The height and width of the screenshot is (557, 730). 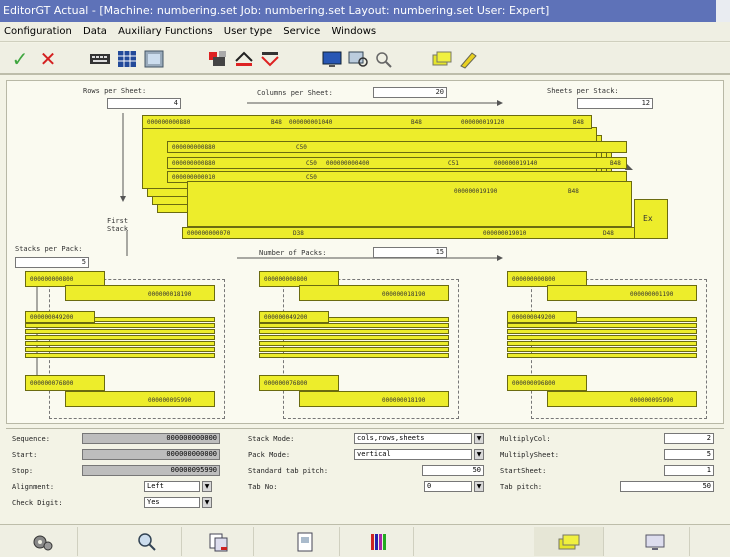 What do you see at coordinates (410, 252) in the screenshot?
I see `number-of-packs-input: 15` at bounding box center [410, 252].